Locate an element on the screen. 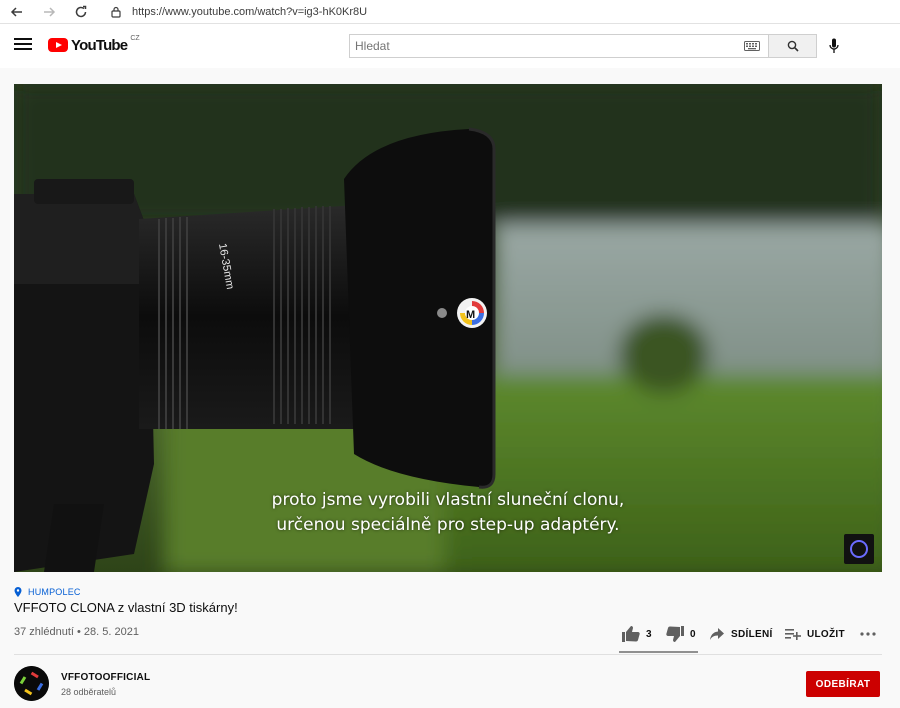 This screenshot has height=708, width=900. divider is located at coordinates (448, 654).